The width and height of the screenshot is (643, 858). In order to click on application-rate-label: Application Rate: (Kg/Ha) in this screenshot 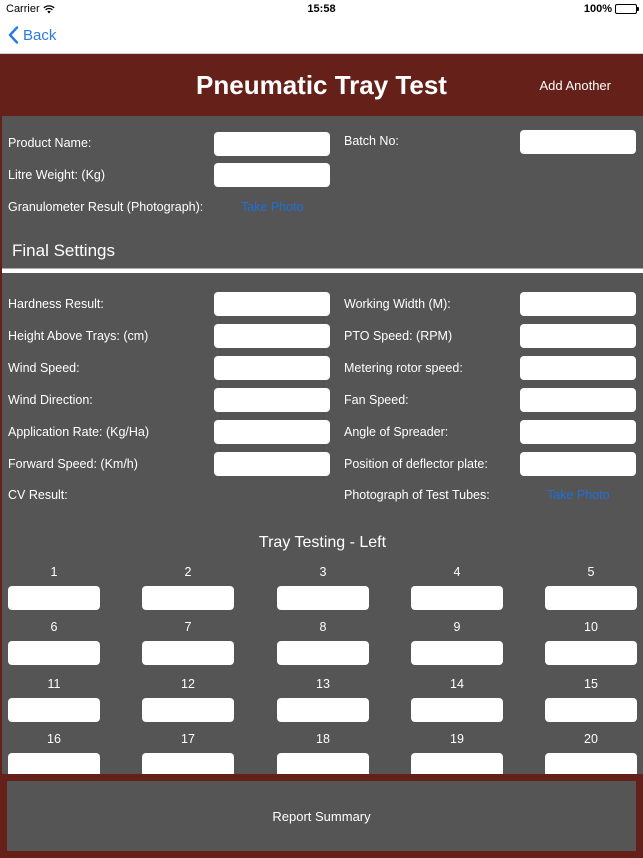, I will do `click(79, 432)`.